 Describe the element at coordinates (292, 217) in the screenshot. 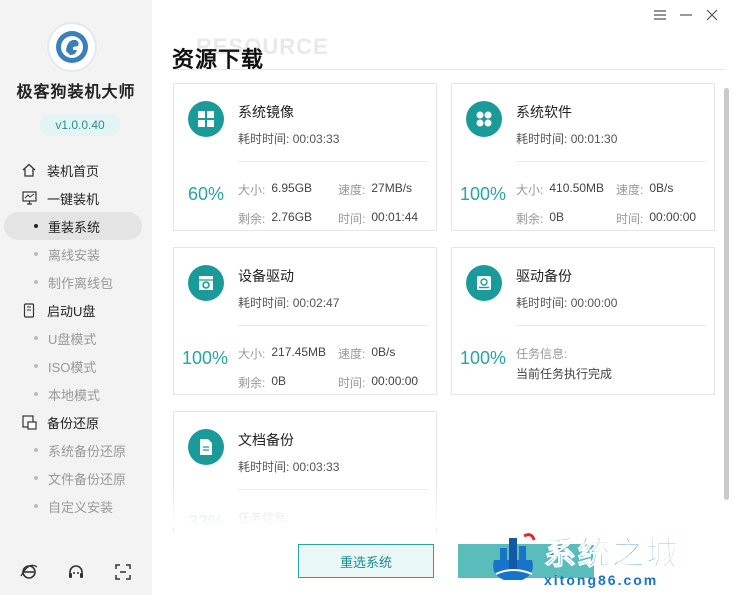

I see `remain-value: 2.76GB` at that location.